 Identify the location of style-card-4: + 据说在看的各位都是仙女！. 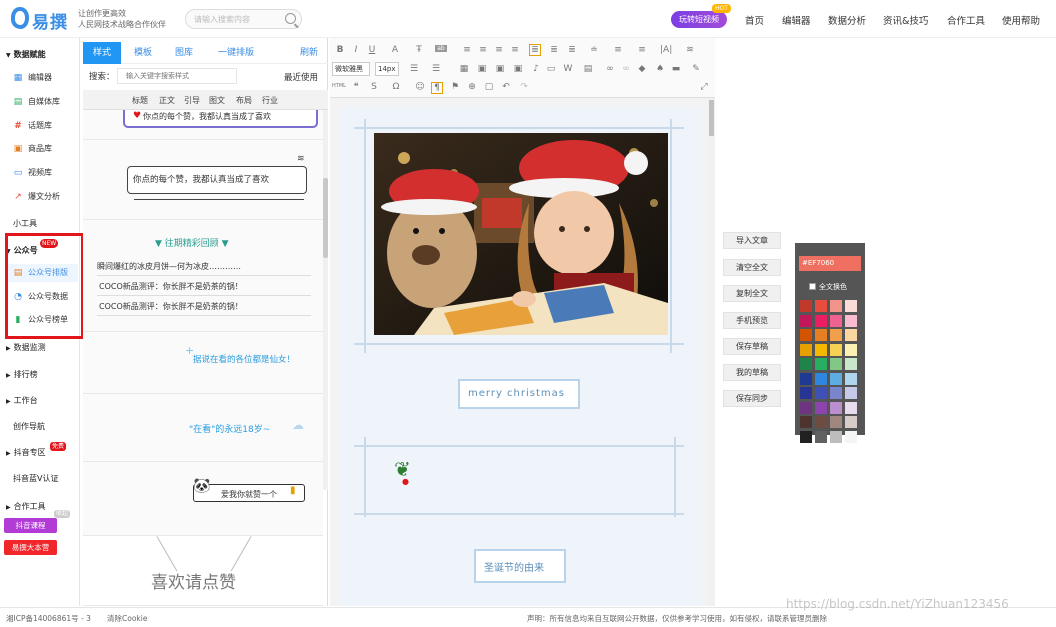
(203, 363).